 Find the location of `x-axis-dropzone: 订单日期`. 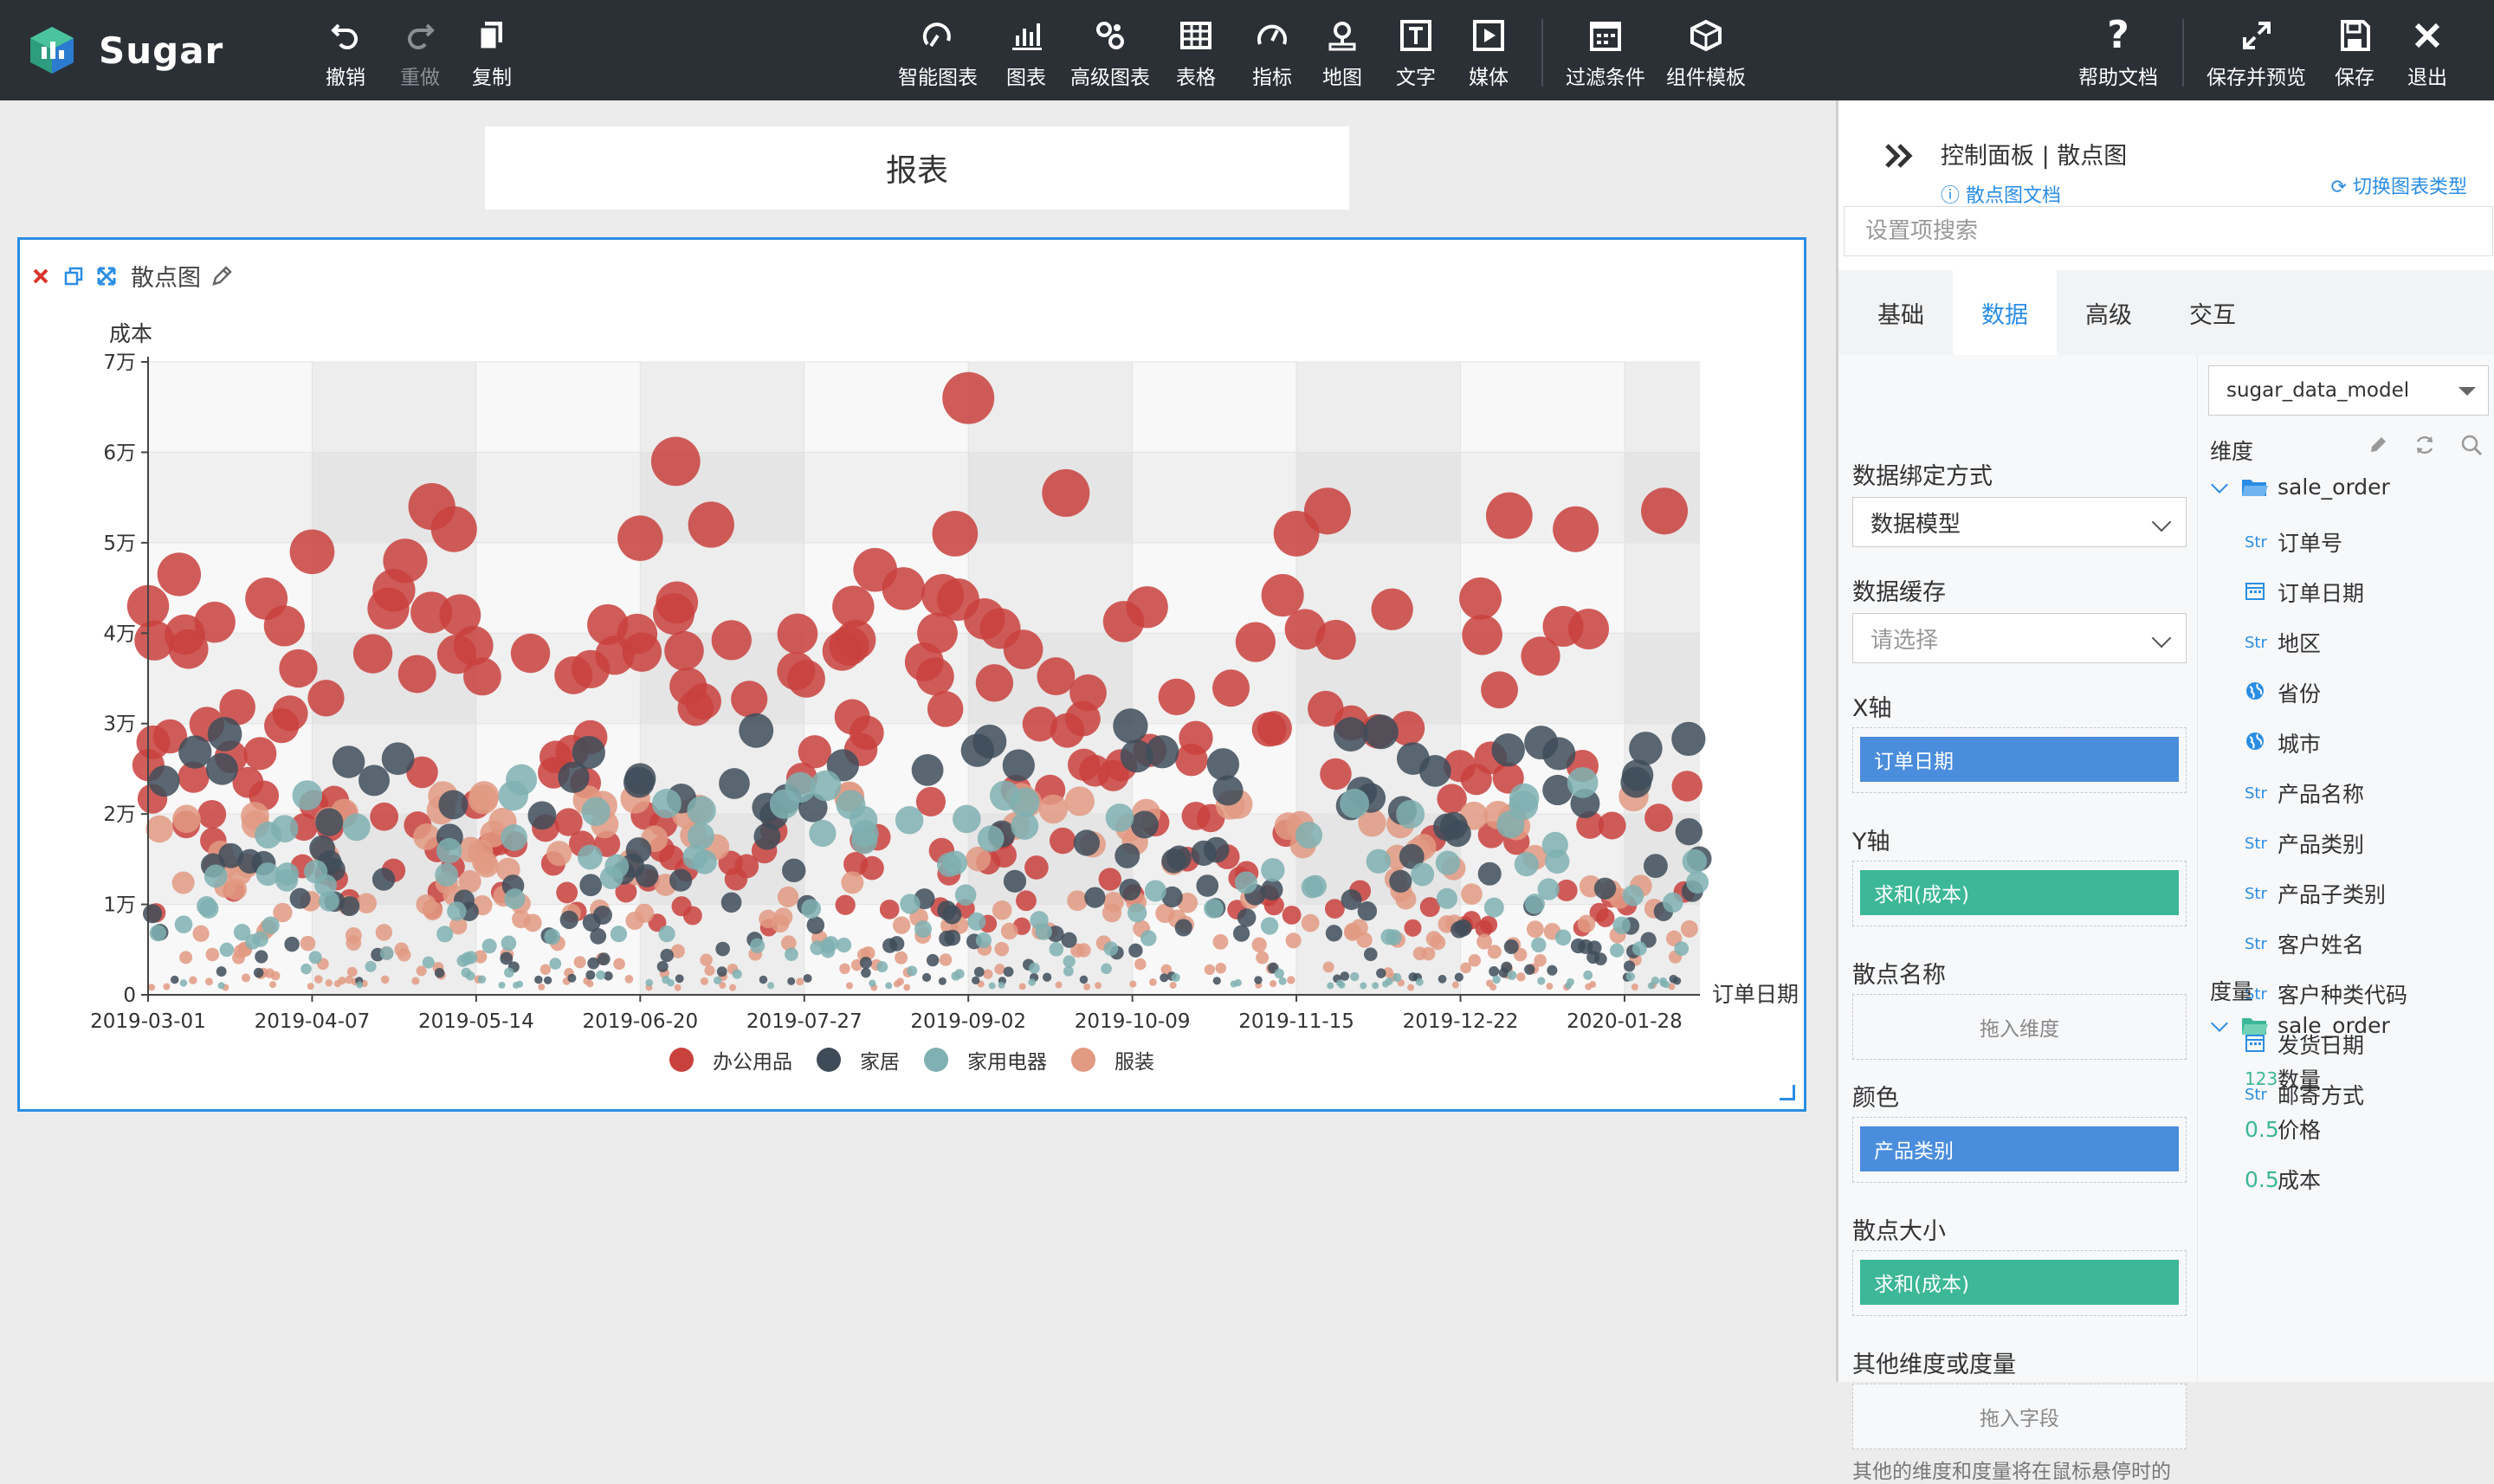

x-axis-dropzone: 订单日期 is located at coordinates (2019, 760).